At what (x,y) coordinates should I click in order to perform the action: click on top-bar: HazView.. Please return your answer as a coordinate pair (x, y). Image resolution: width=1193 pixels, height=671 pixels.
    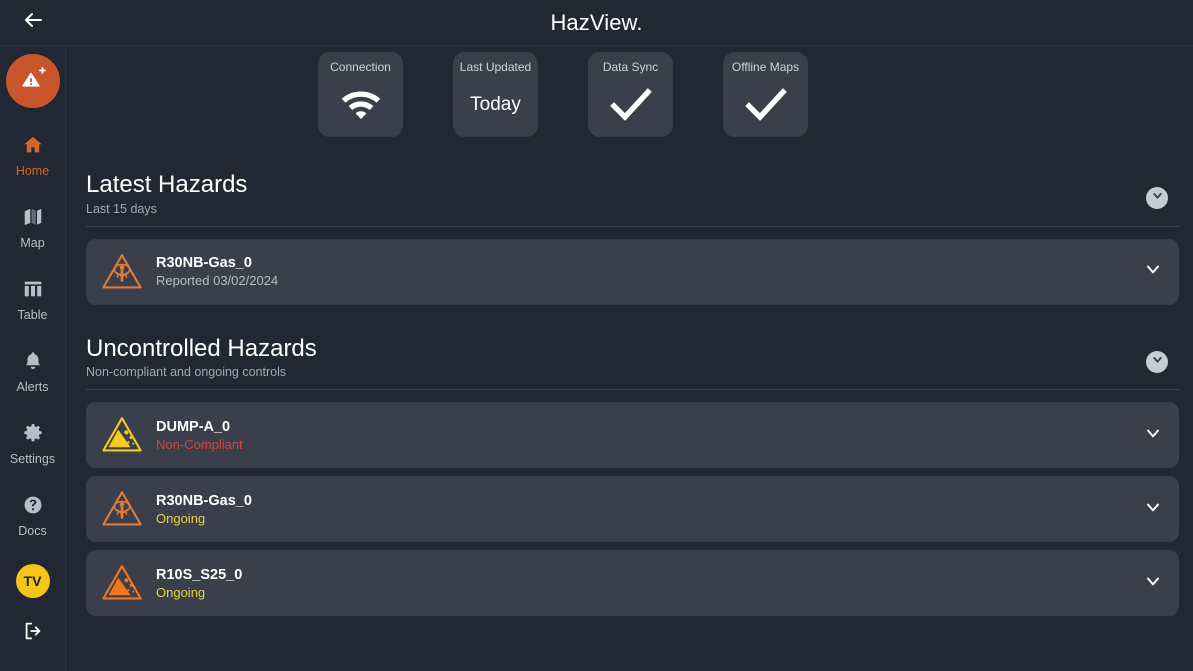
    Looking at the image, I should click on (596, 23).